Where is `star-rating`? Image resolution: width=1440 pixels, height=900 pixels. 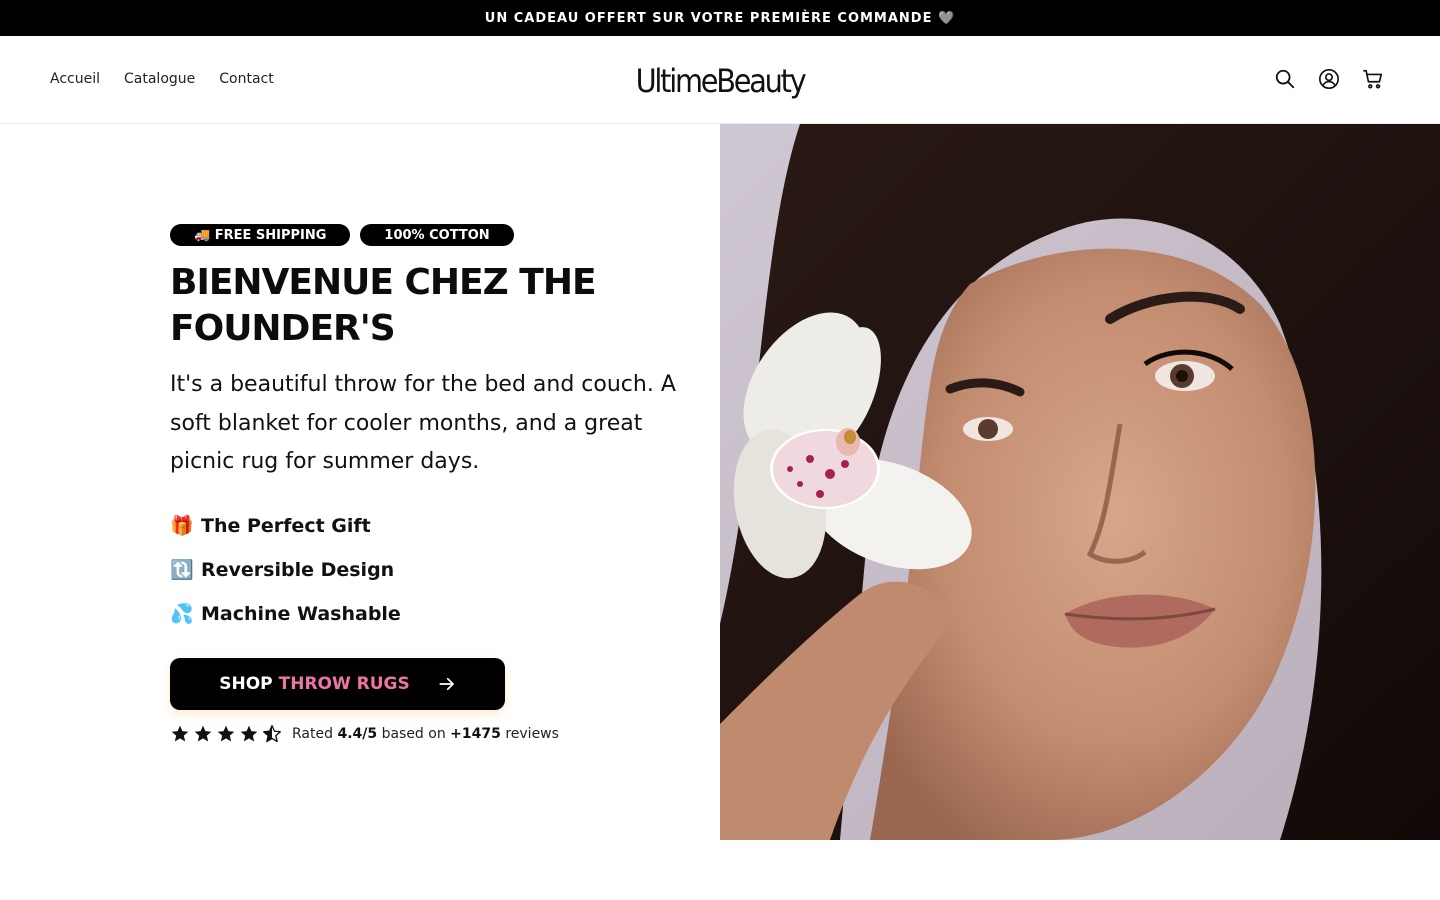 star-rating is located at coordinates (226, 734).